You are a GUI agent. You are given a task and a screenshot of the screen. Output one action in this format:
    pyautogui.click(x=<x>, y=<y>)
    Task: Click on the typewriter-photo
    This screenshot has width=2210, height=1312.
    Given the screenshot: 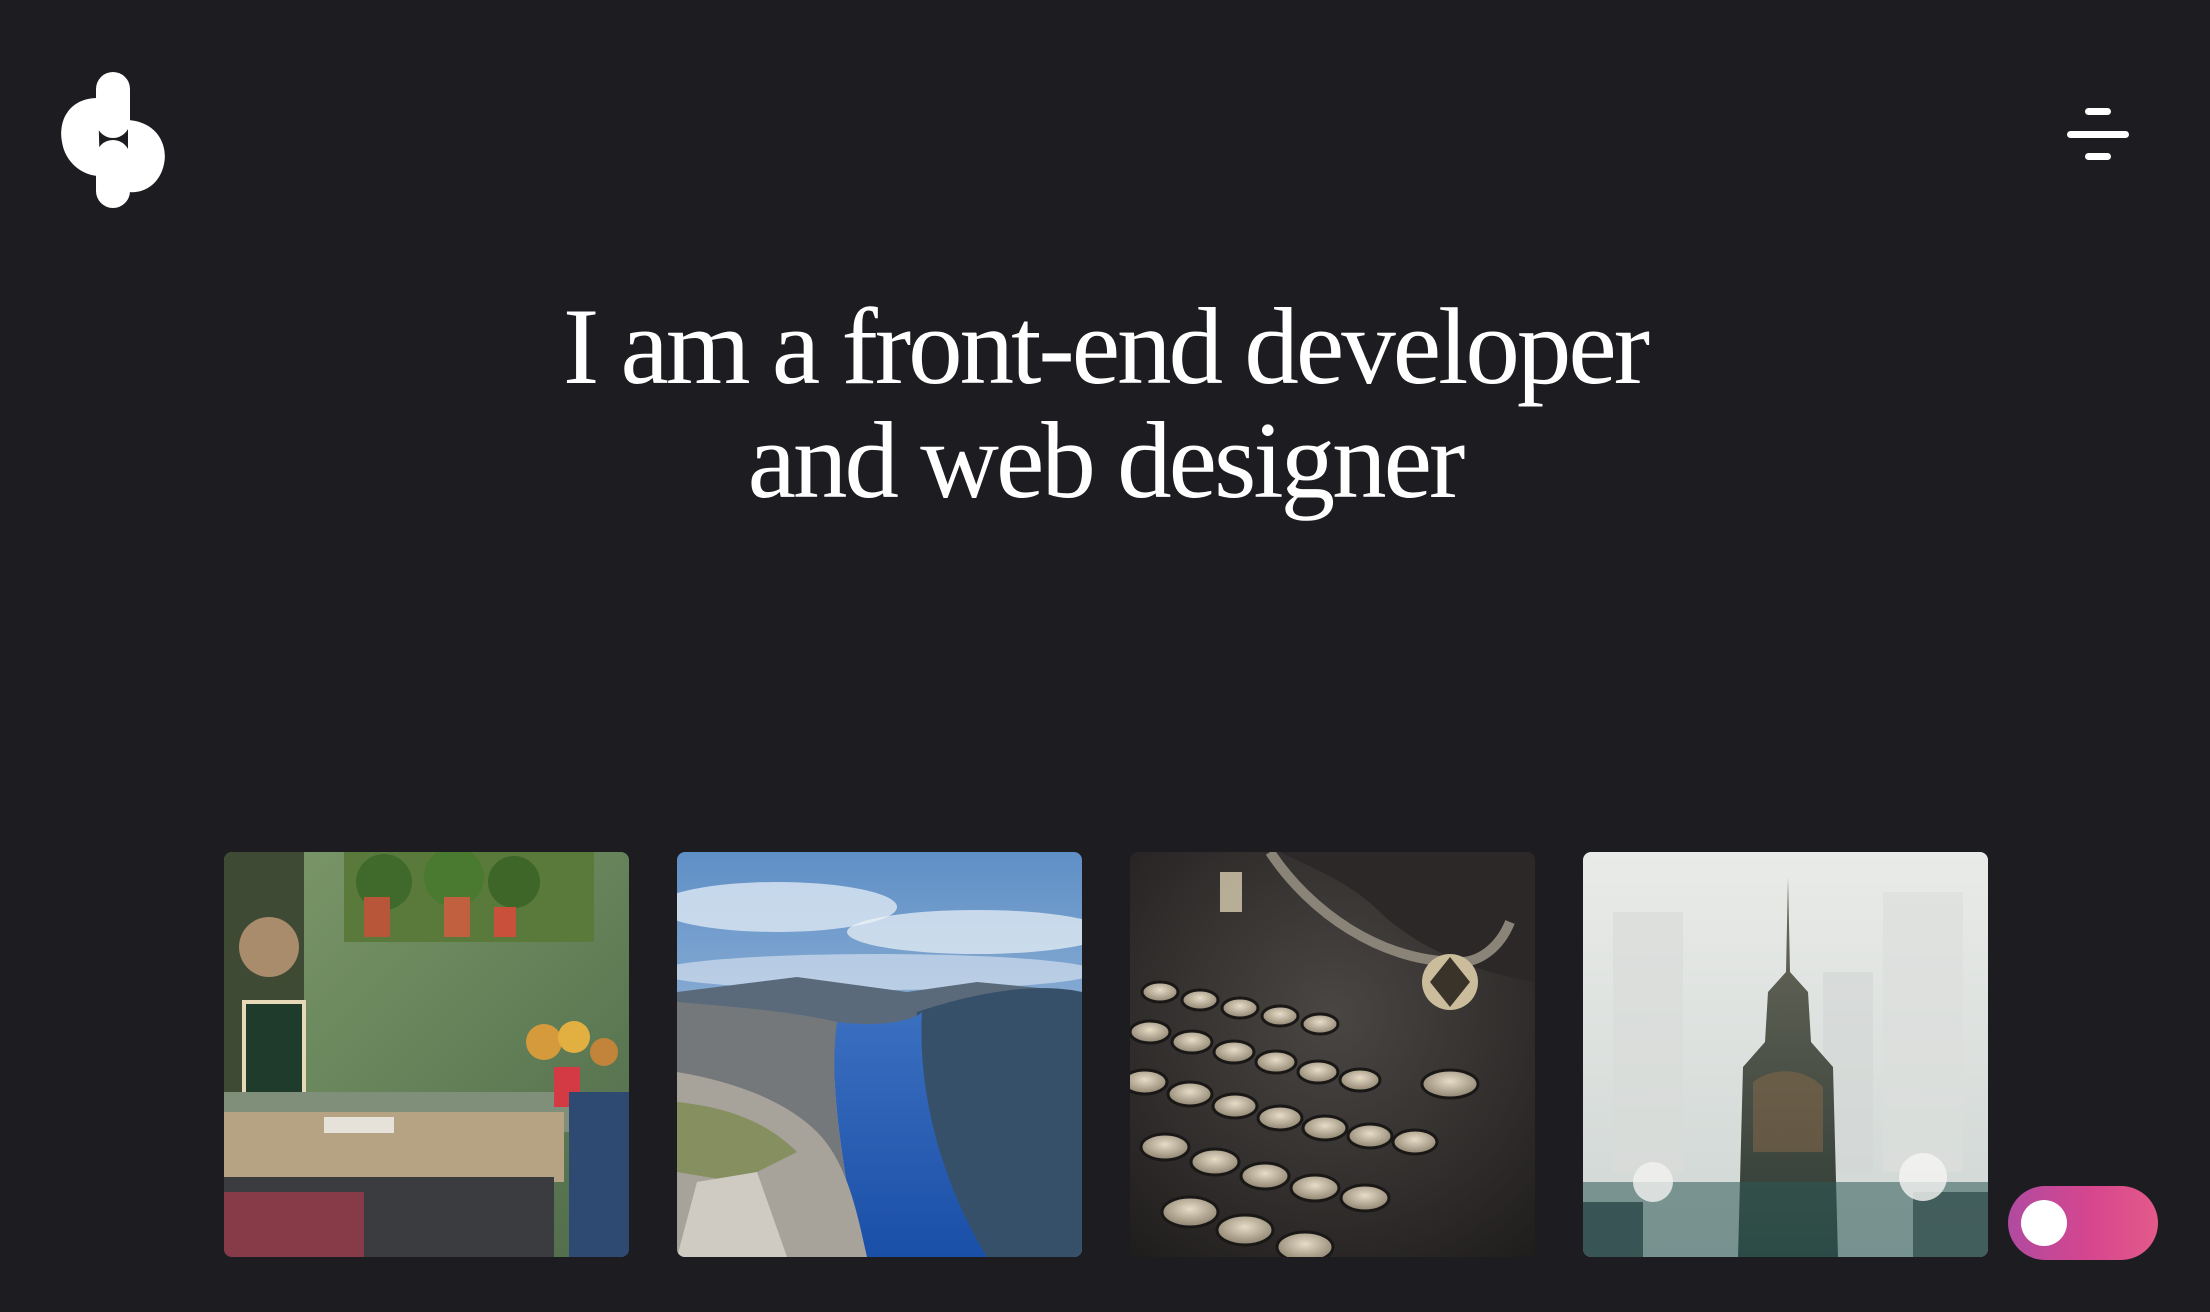 What is the action you would take?
    pyautogui.click(x=1332, y=1054)
    